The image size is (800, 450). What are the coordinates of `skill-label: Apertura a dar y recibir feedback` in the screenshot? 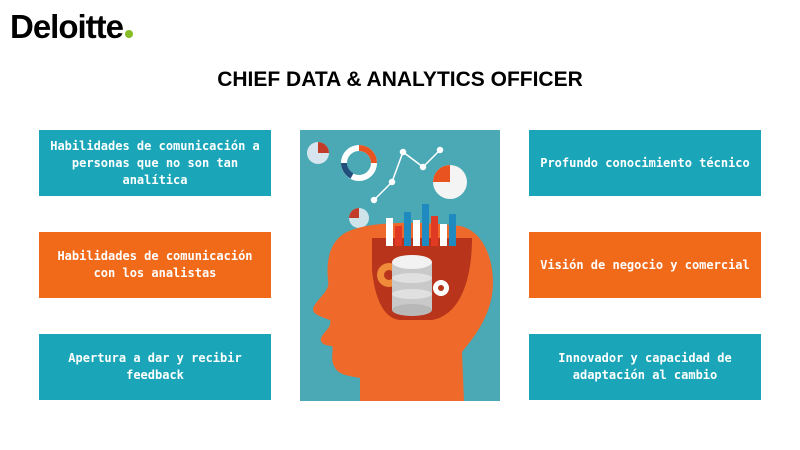 It's located at (155, 366).